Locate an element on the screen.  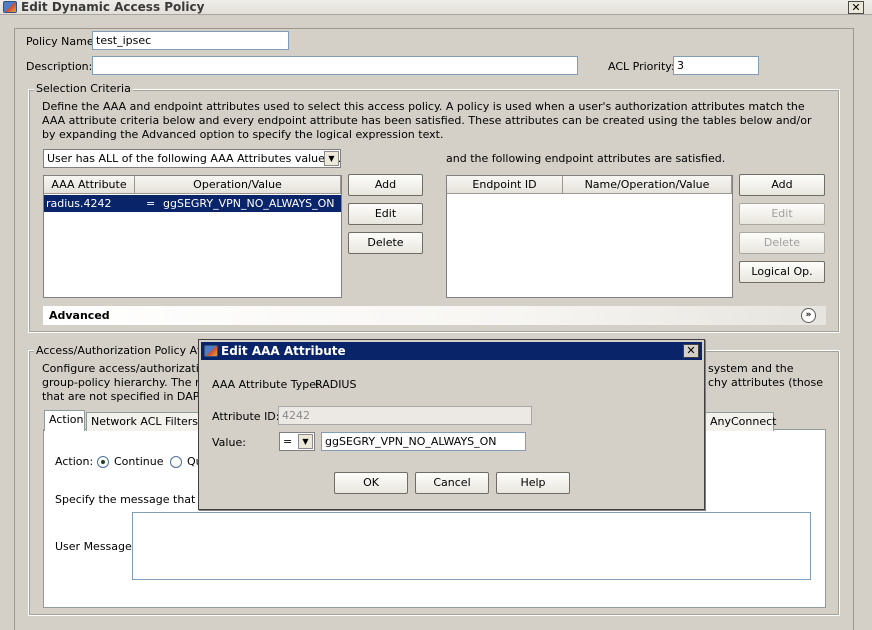
action-quarantine-radio is located at coordinates (176, 462).